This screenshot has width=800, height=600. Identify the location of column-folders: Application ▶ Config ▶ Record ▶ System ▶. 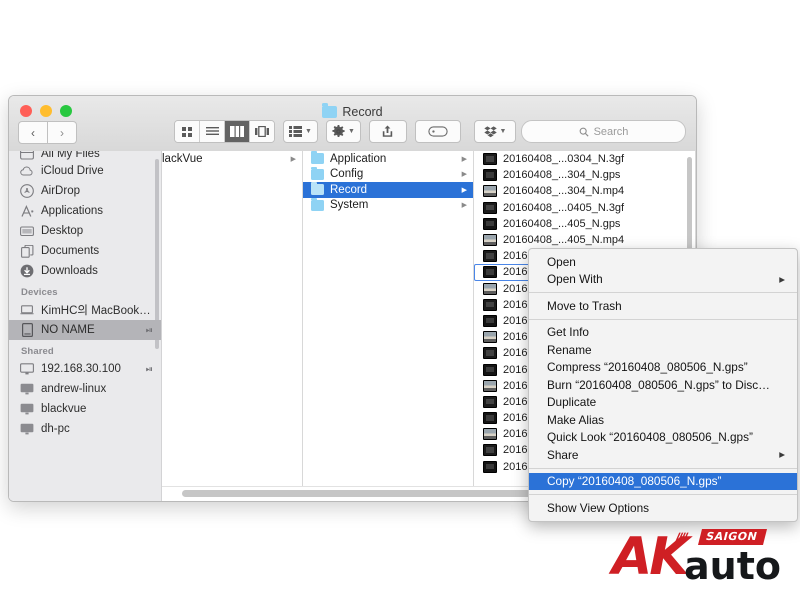
(388, 326).